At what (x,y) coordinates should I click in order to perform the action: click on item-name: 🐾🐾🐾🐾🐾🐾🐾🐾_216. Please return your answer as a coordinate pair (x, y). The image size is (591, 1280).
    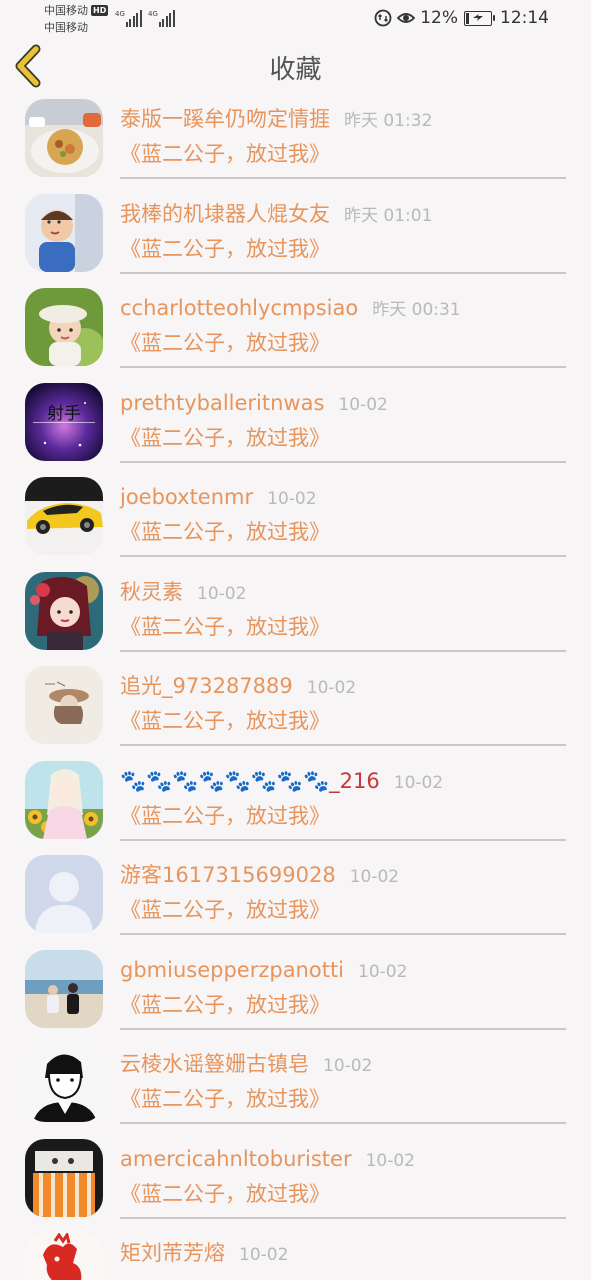
    Looking at the image, I should click on (250, 780).